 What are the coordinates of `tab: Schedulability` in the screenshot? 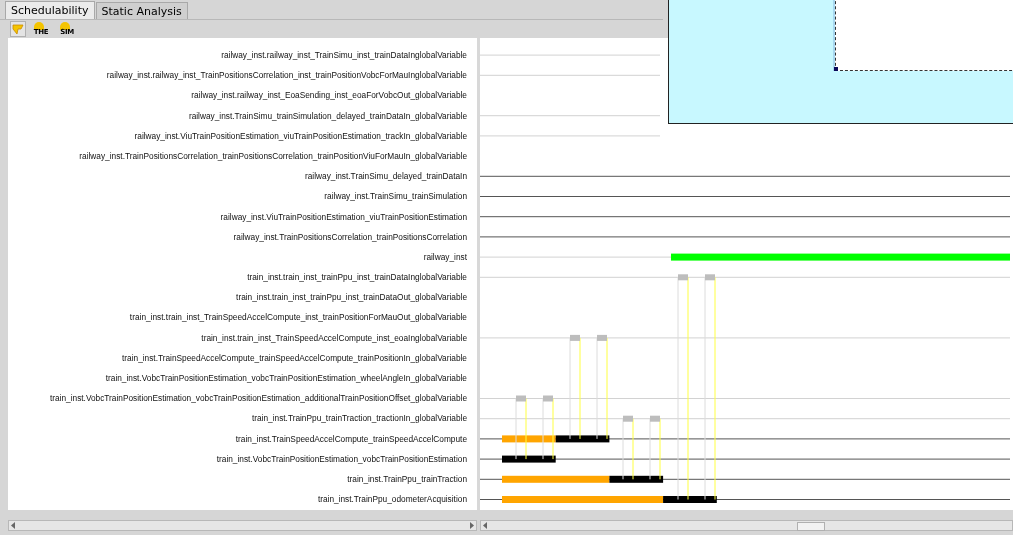 It's located at (50, 10).